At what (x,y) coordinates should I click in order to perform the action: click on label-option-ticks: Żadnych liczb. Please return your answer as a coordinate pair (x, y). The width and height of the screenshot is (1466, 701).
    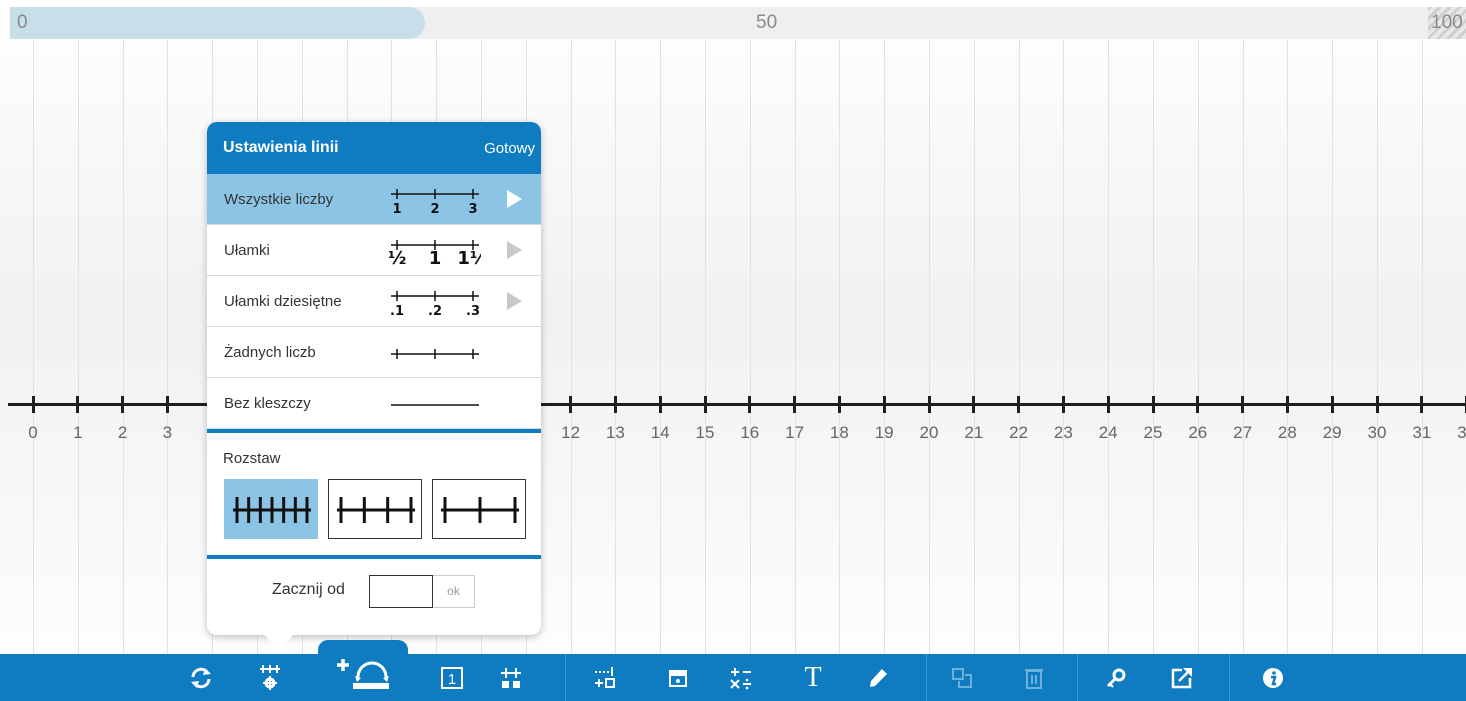
    Looking at the image, I should click on (374, 352).